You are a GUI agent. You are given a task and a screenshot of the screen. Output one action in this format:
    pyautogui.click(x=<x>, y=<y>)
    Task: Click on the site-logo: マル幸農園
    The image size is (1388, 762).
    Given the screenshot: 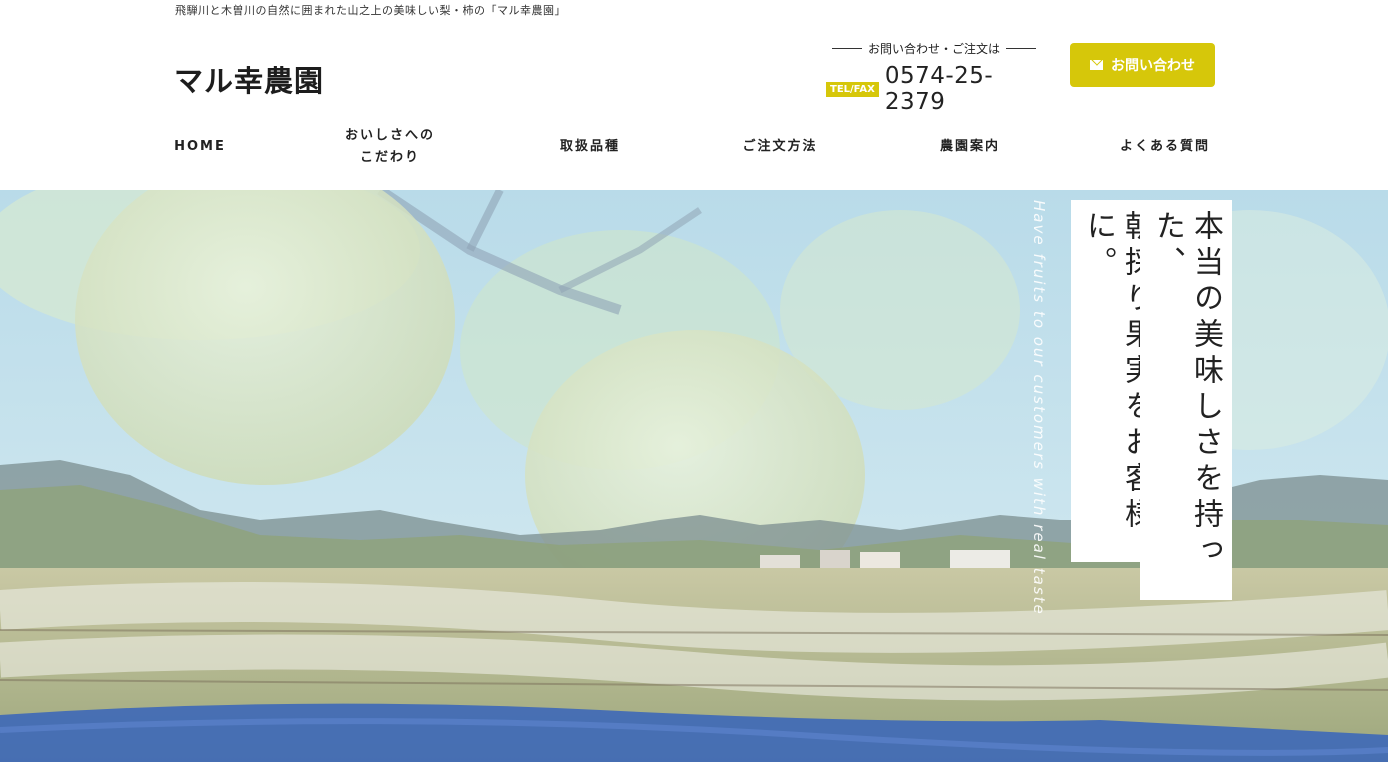 What is the action you would take?
    pyautogui.click(x=249, y=79)
    